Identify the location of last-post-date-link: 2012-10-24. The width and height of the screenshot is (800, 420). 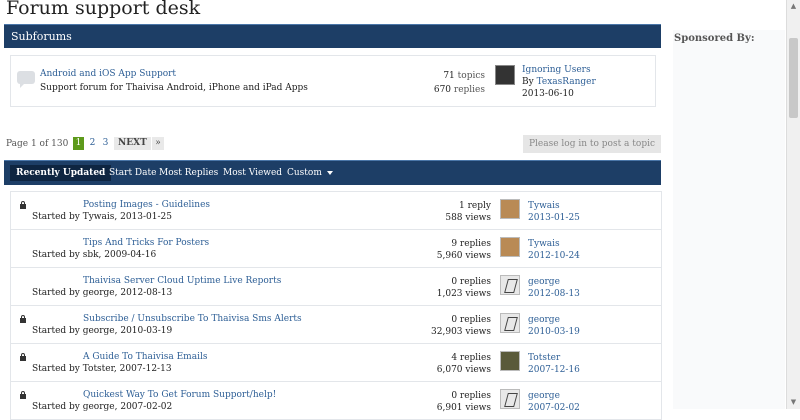
(554, 256).